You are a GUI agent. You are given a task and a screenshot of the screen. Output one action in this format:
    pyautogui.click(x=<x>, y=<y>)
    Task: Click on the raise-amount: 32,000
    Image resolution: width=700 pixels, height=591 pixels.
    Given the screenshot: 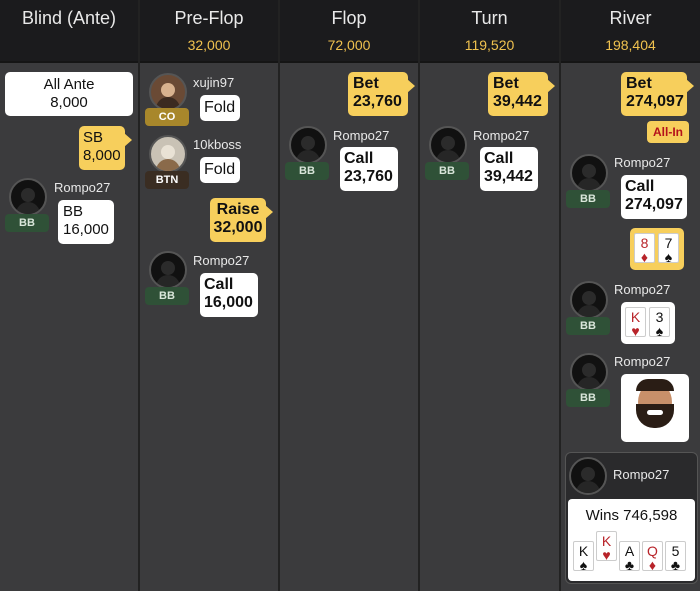 What is the action you would take?
    pyautogui.click(x=238, y=227)
    